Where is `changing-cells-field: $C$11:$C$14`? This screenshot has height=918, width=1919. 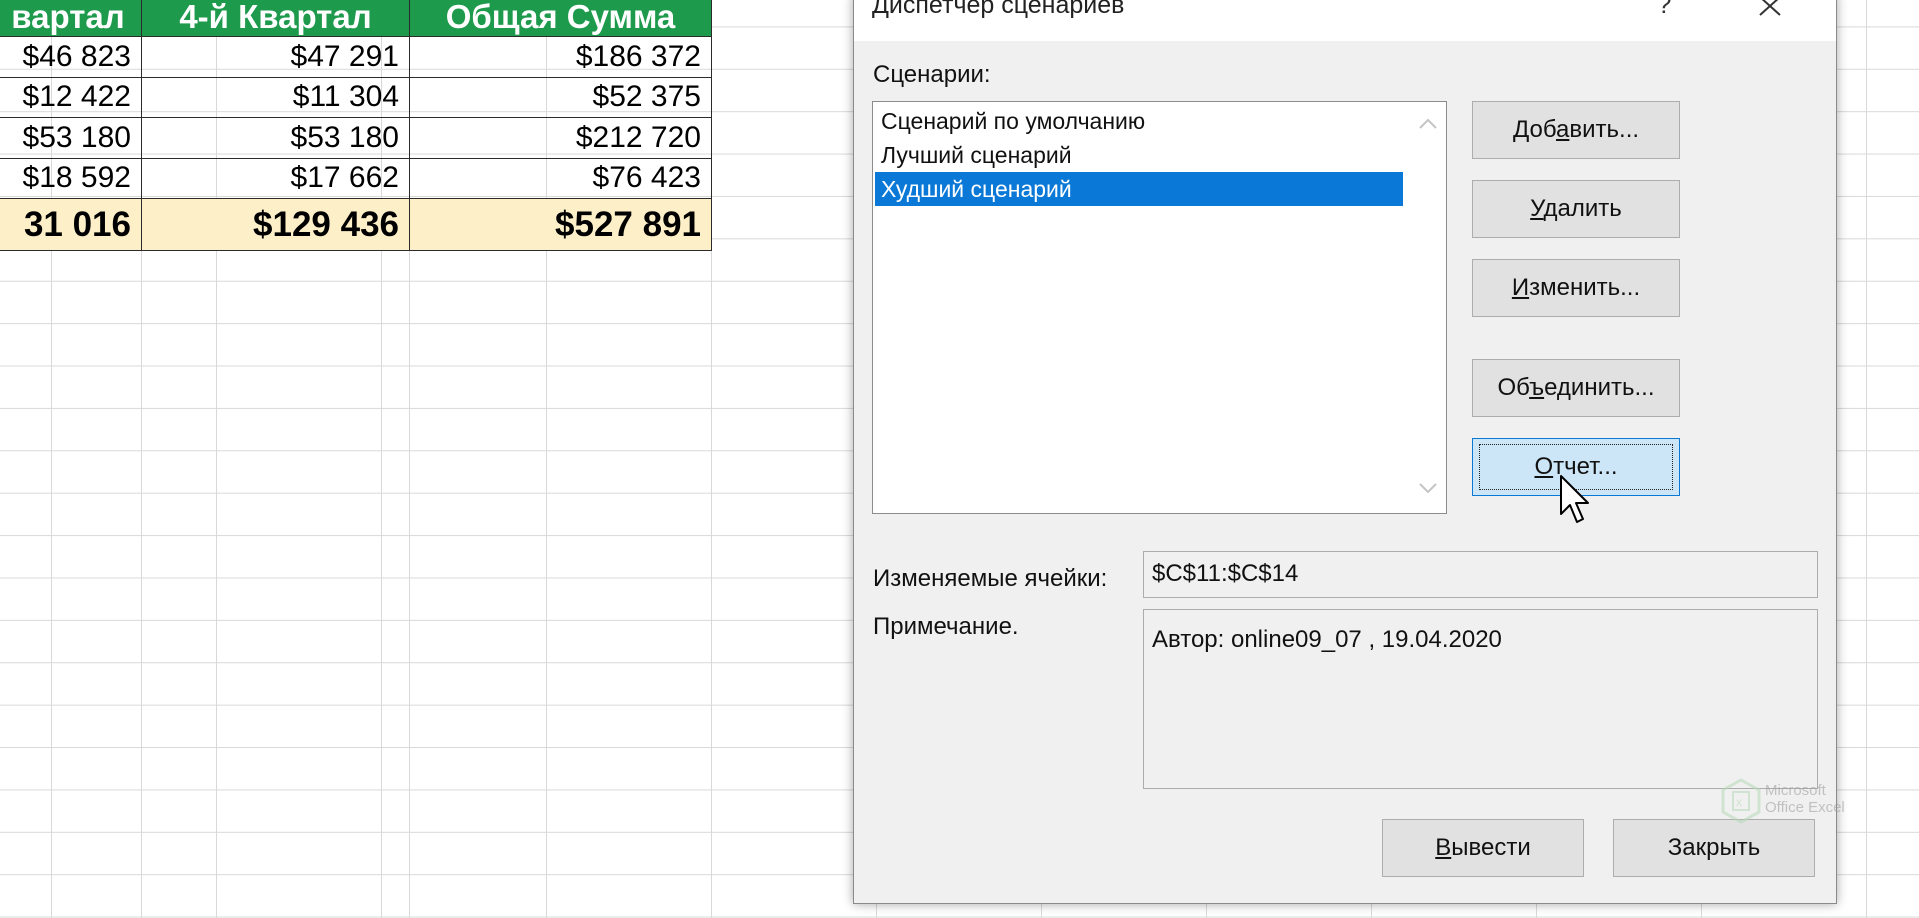 changing-cells-field: $C$11:$C$14 is located at coordinates (1480, 574).